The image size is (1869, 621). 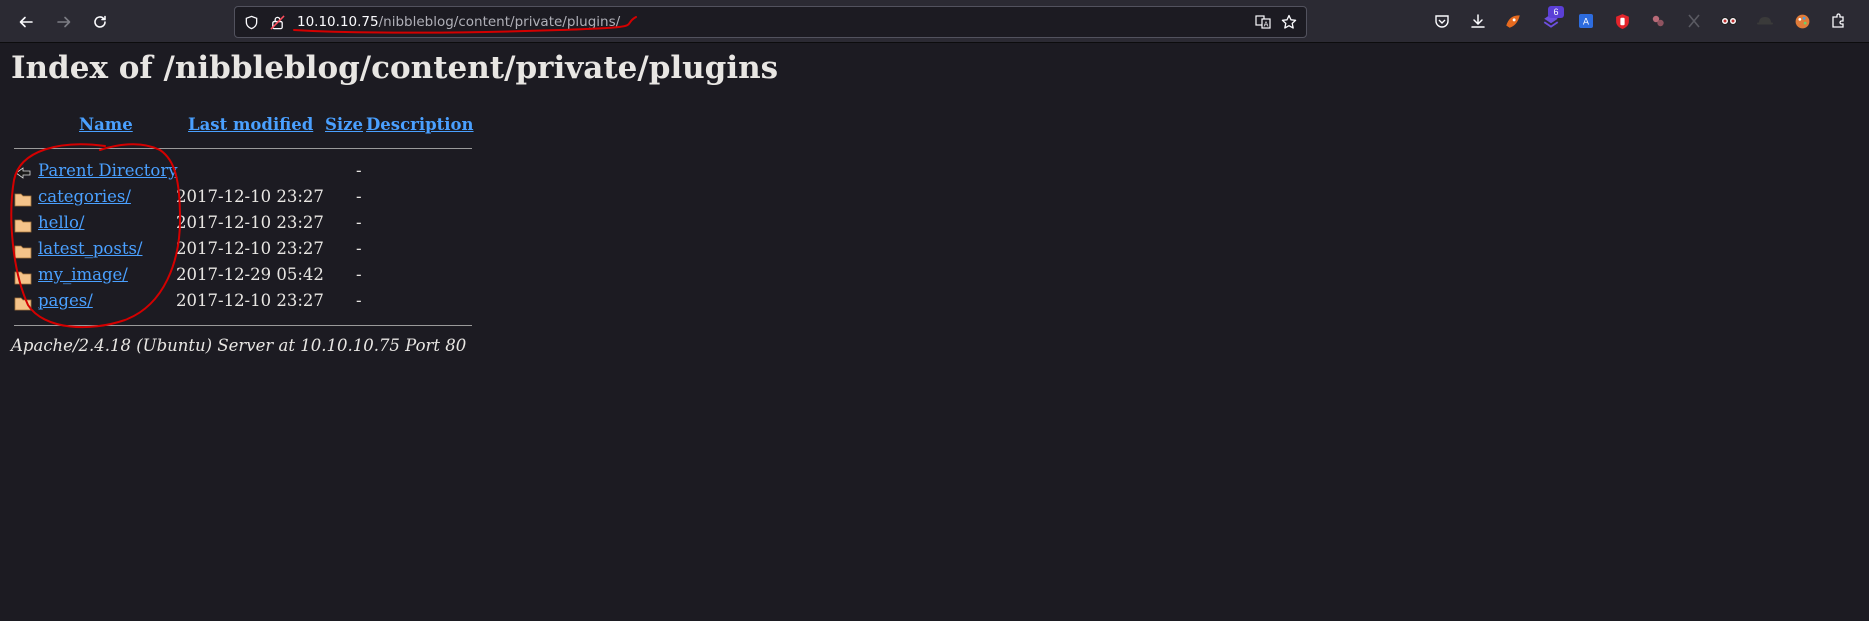 I want to click on column-last-modified-header: Last modified, so click(x=250, y=124).